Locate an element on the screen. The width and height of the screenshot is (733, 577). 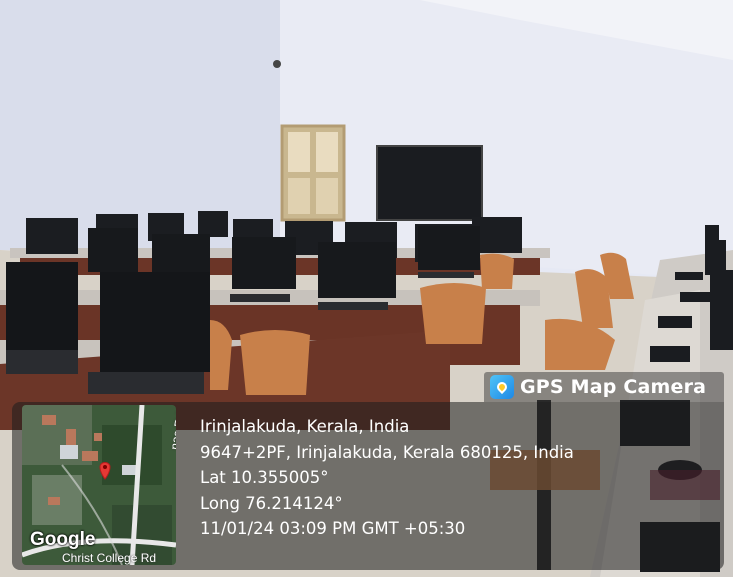
place-name: Irinjalakuda, Kerala, India is located at coordinates (305, 426).